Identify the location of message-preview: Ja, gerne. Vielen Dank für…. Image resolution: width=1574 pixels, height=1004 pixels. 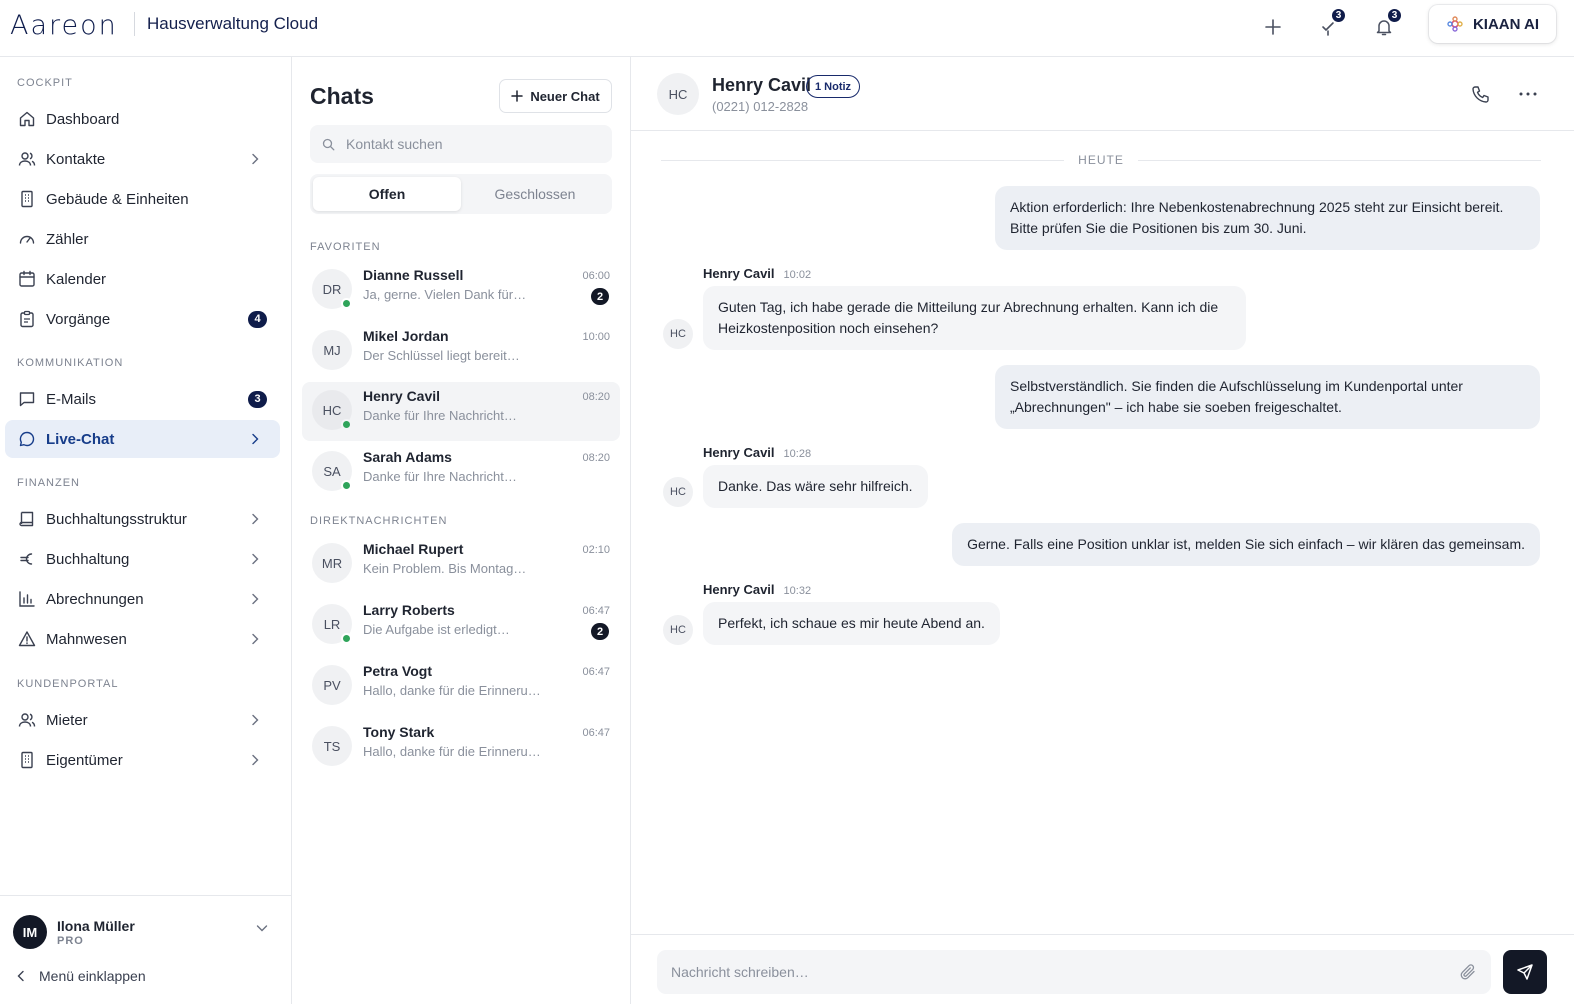
(445, 294).